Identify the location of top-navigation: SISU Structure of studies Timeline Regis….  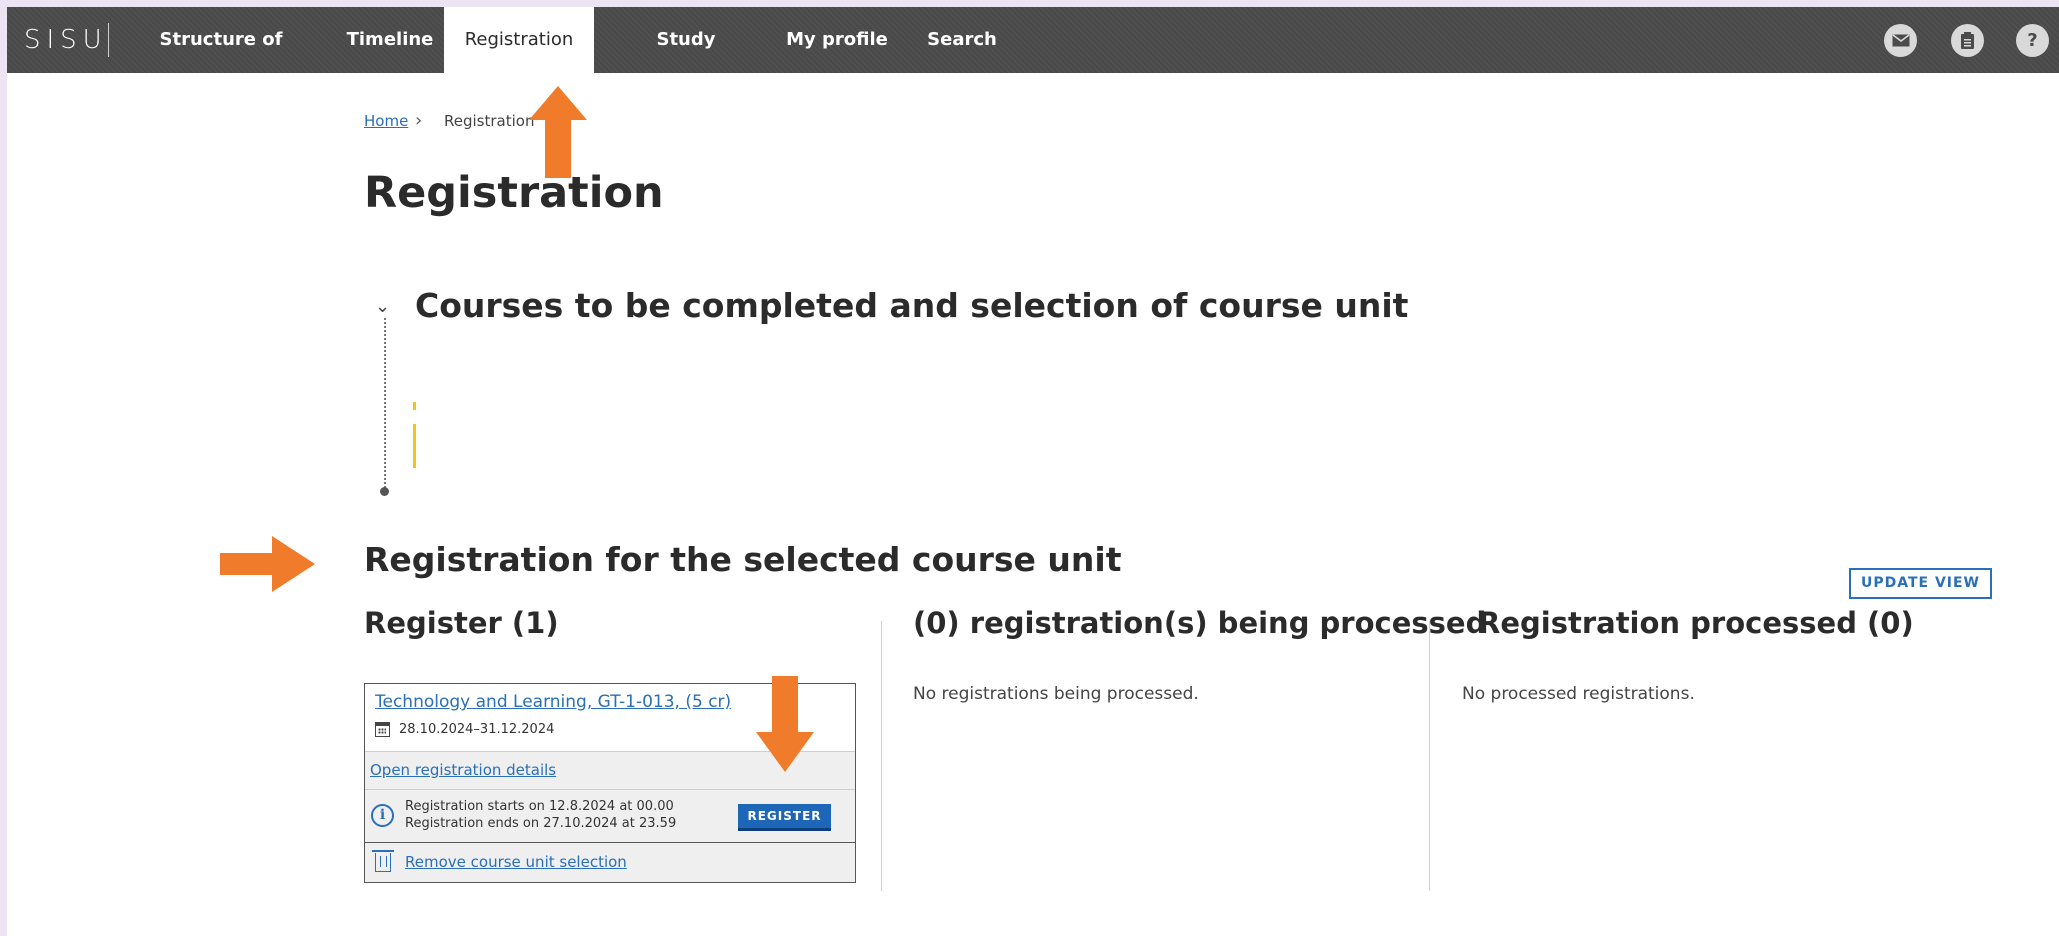
(1033, 61).